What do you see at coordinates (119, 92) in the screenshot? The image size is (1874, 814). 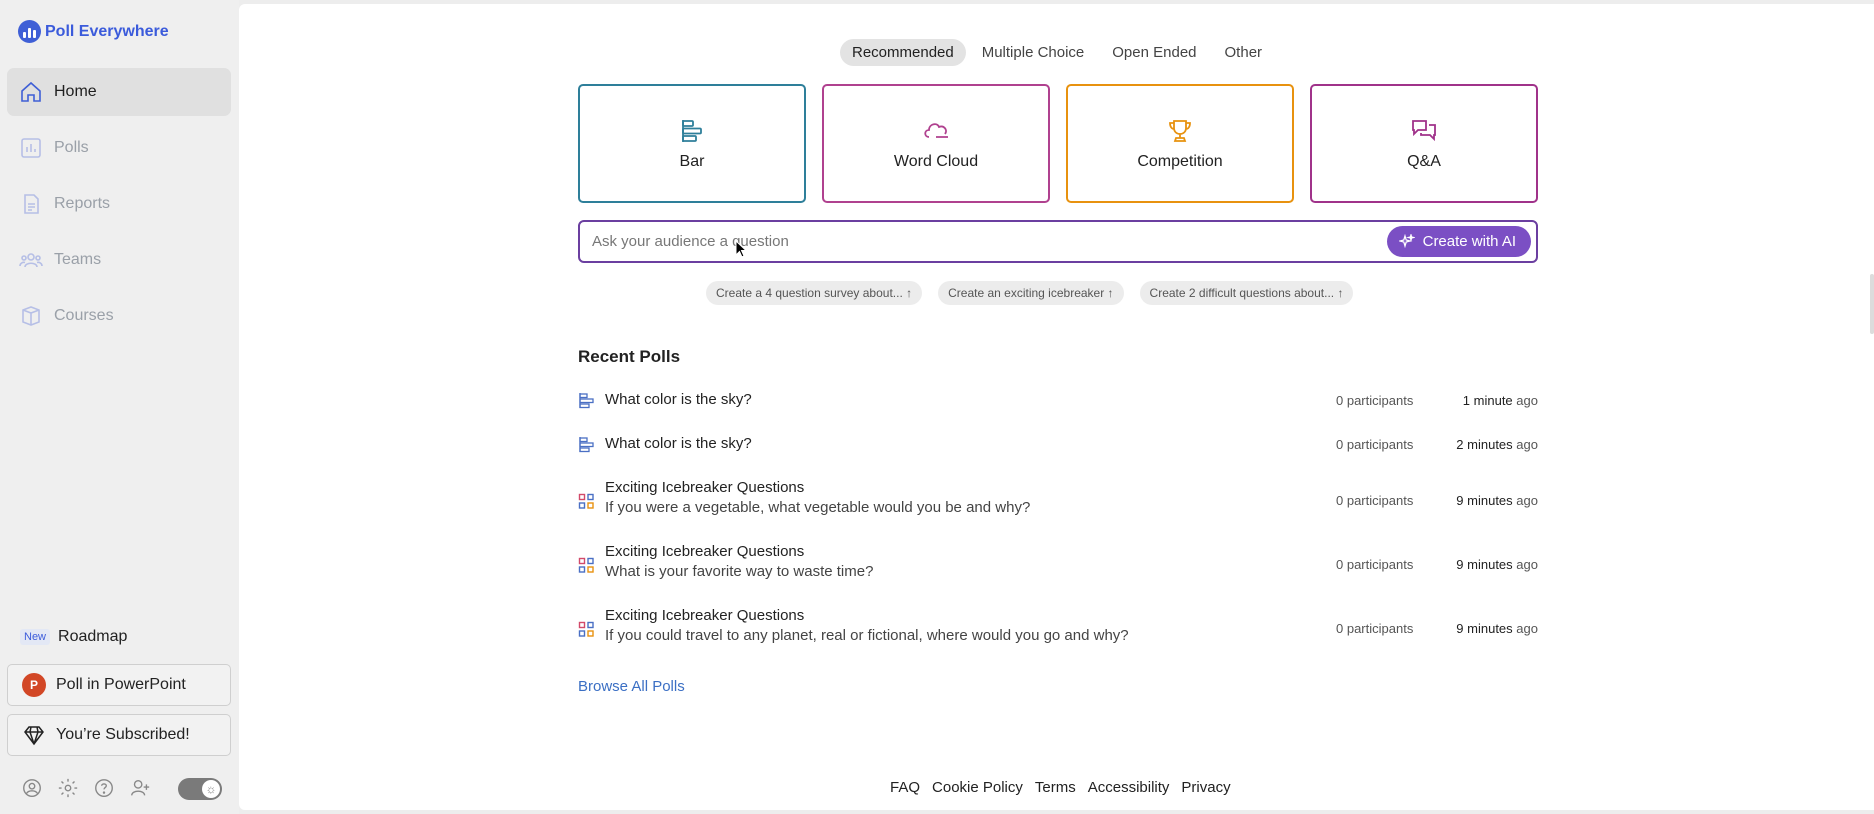 I see `sidebar-item-home: Home` at bounding box center [119, 92].